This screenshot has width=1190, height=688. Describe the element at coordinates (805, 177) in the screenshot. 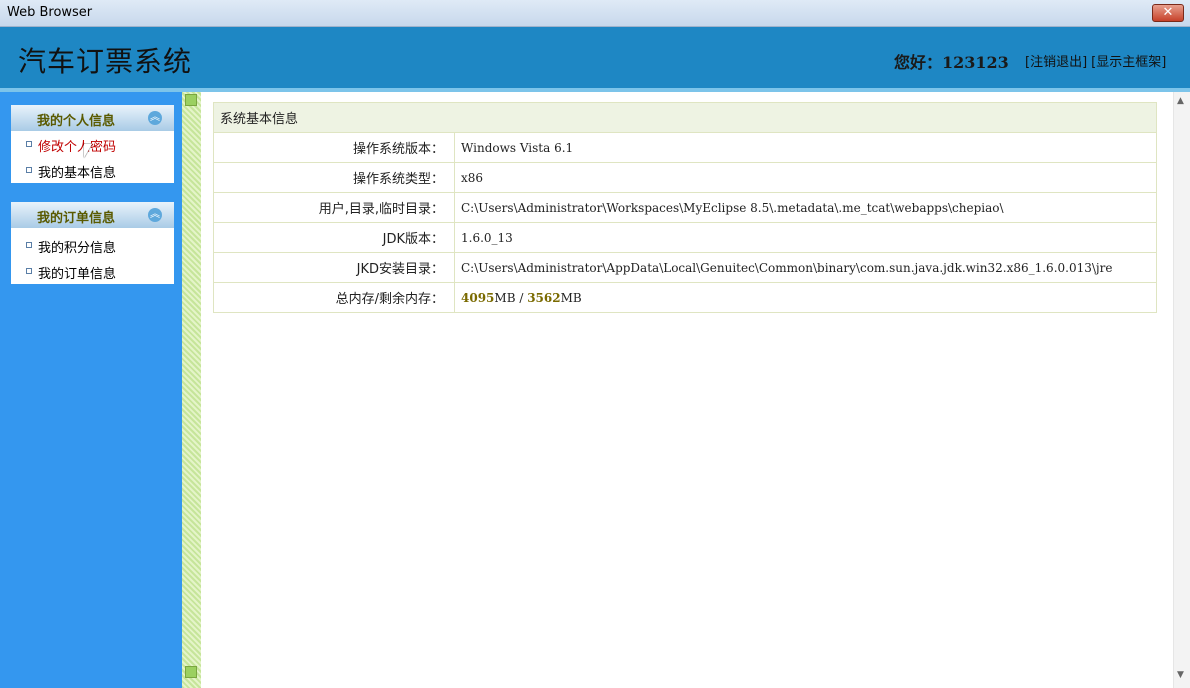

I see `row-value: x86` at that location.